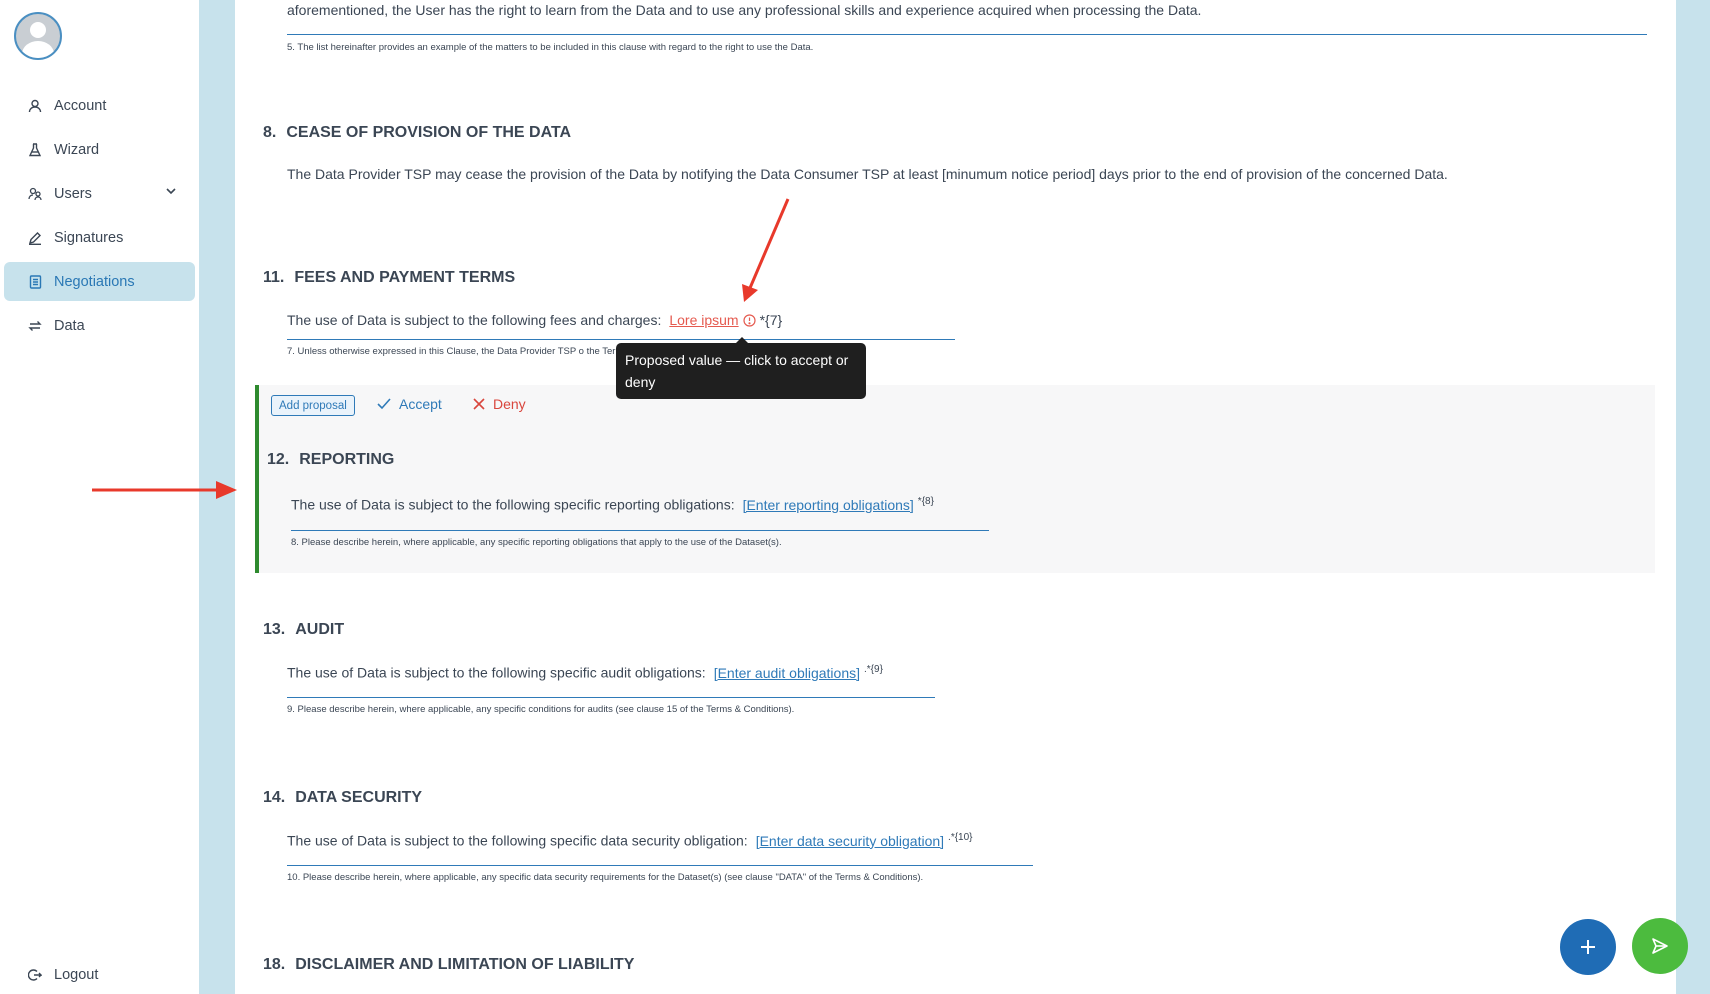 The image size is (1710, 994). I want to click on plus-icon, so click(1588, 947).